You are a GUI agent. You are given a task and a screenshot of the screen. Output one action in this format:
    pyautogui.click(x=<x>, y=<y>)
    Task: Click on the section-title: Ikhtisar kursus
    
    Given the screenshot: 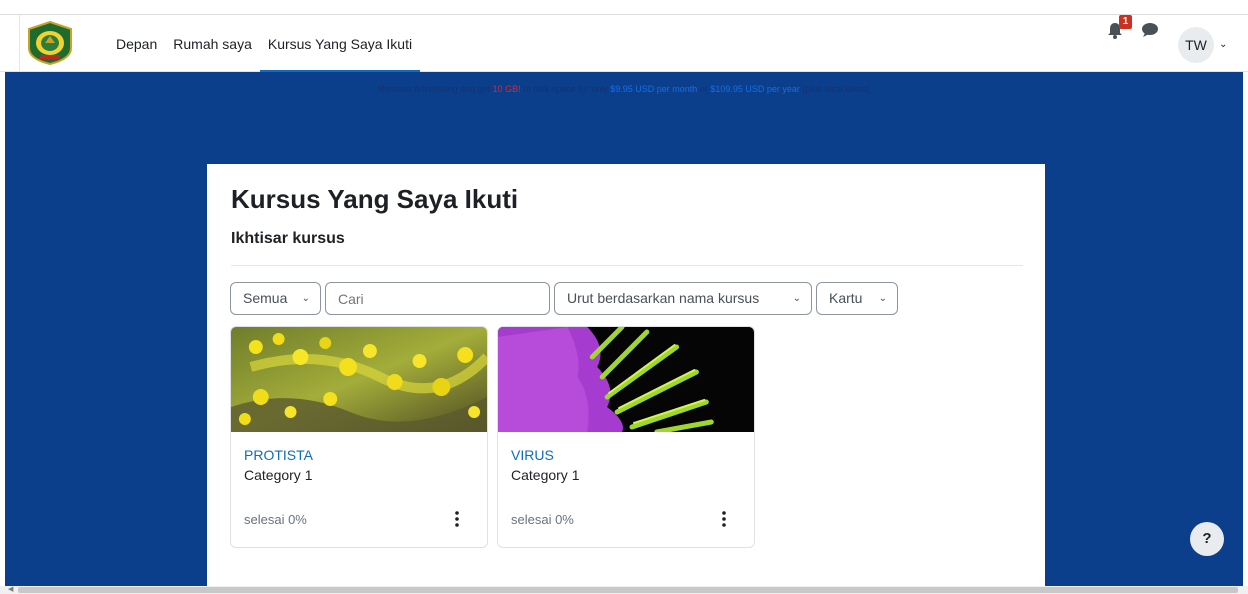 What is the action you would take?
    pyautogui.click(x=288, y=238)
    